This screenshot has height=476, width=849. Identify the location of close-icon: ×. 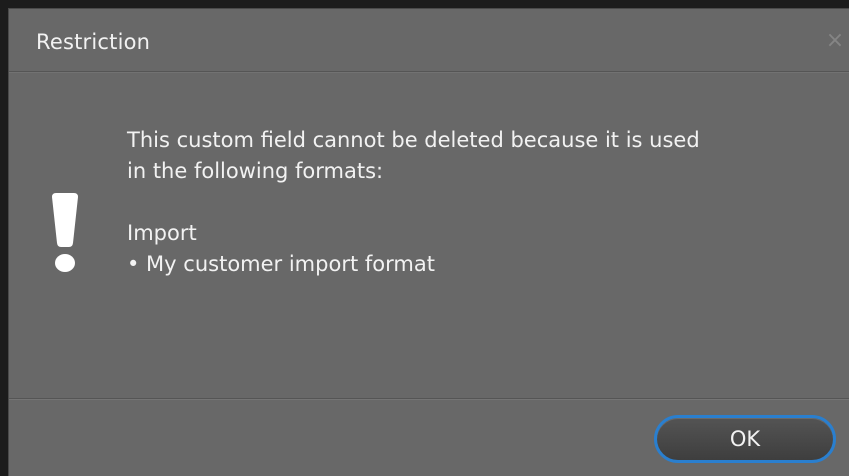
(835, 41).